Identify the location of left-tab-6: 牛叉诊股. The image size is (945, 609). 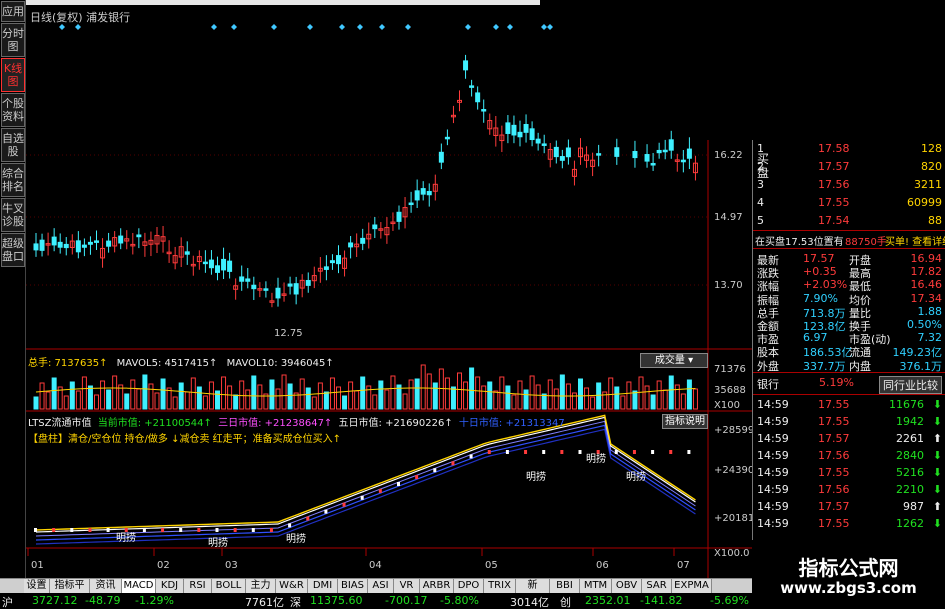
(13, 215).